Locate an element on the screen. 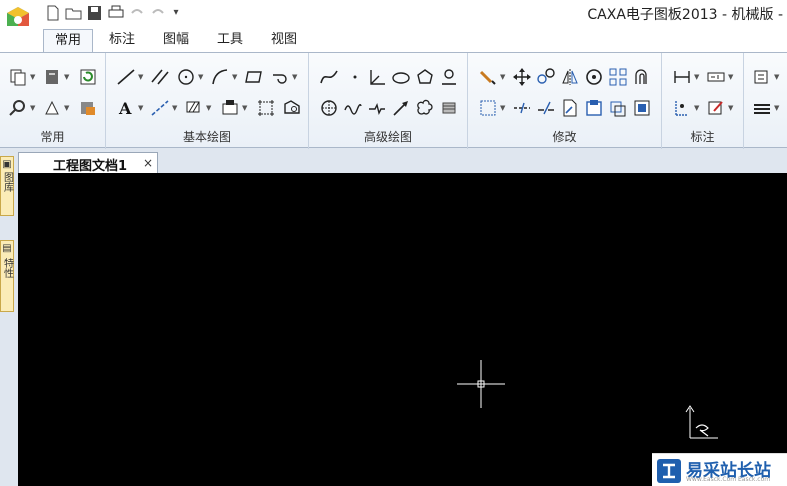 Image resolution: width=787 pixels, height=486 pixels. watermark-logo-icon is located at coordinates (669, 471).